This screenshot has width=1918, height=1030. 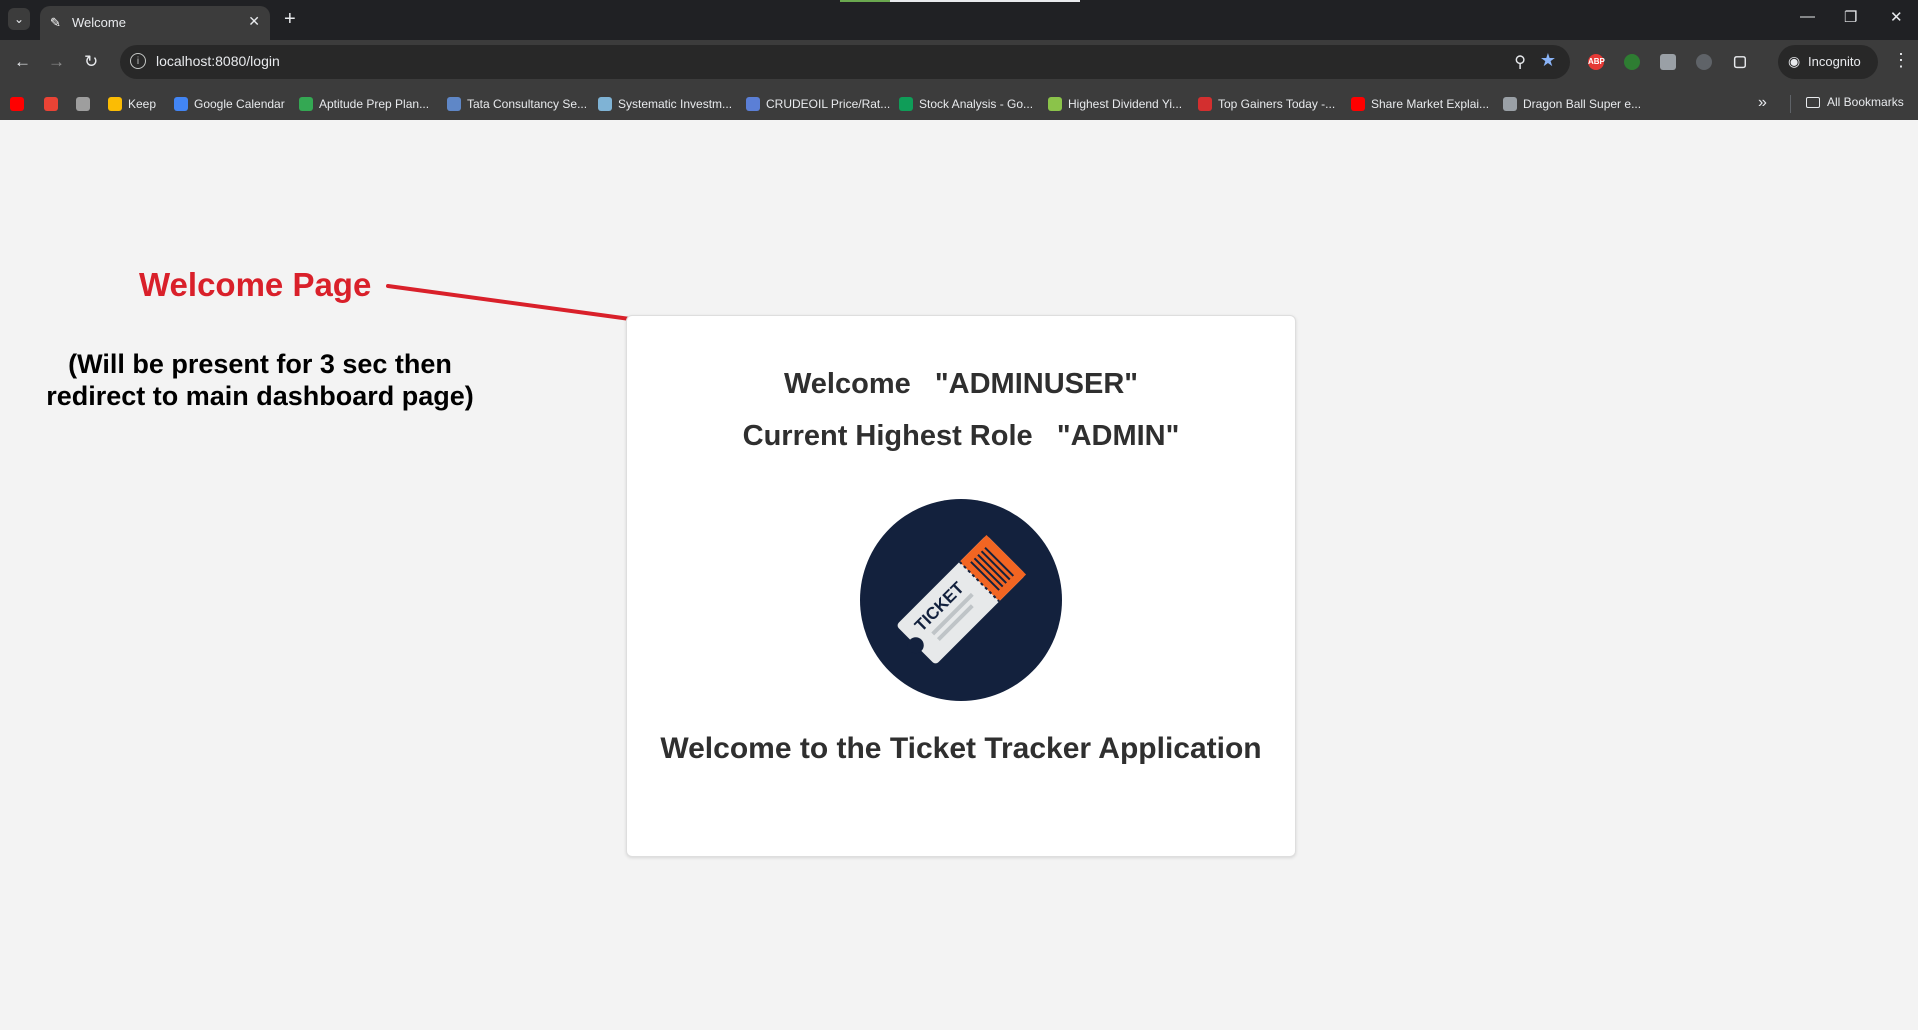 What do you see at coordinates (83, 104) in the screenshot?
I see `folder-app-icon` at bounding box center [83, 104].